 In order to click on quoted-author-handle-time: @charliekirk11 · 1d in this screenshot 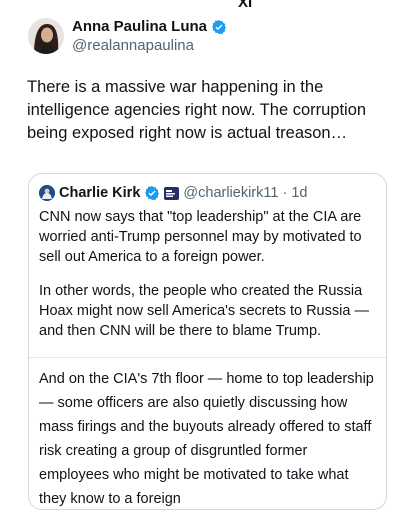, I will do `click(245, 193)`.